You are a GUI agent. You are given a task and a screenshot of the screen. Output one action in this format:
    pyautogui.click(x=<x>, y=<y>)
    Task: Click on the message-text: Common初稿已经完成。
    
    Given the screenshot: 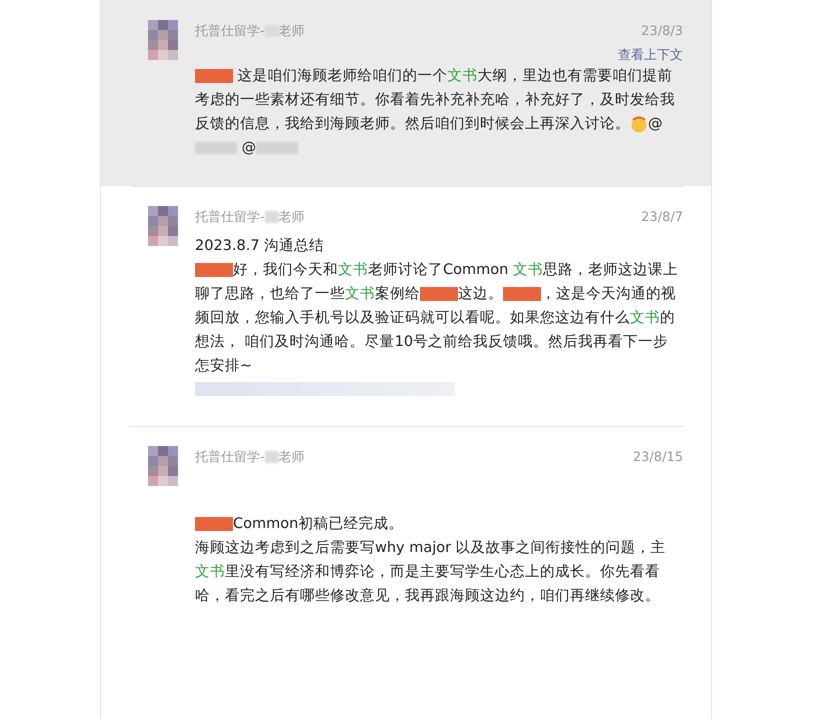 What is the action you would take?
    pyautogui.click(x=437, y=524)
    